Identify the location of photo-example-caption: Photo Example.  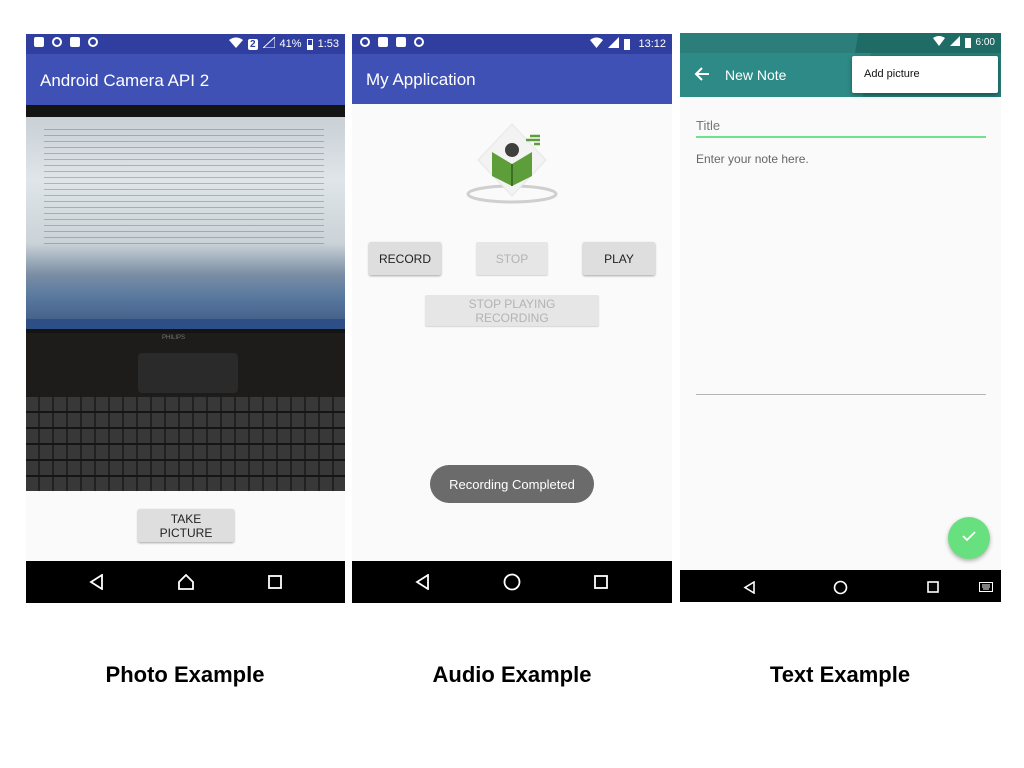
(185, 674).